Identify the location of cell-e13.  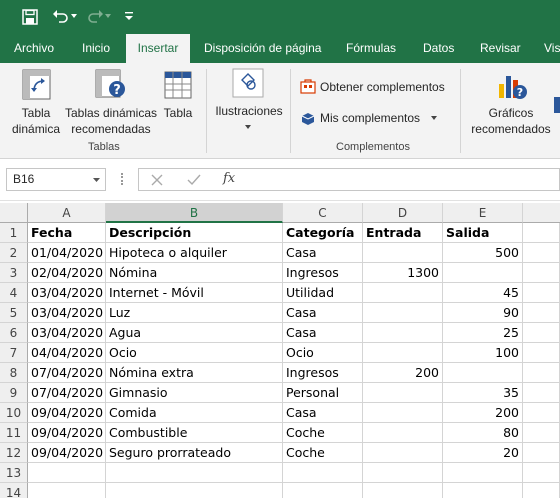
(483, 473).